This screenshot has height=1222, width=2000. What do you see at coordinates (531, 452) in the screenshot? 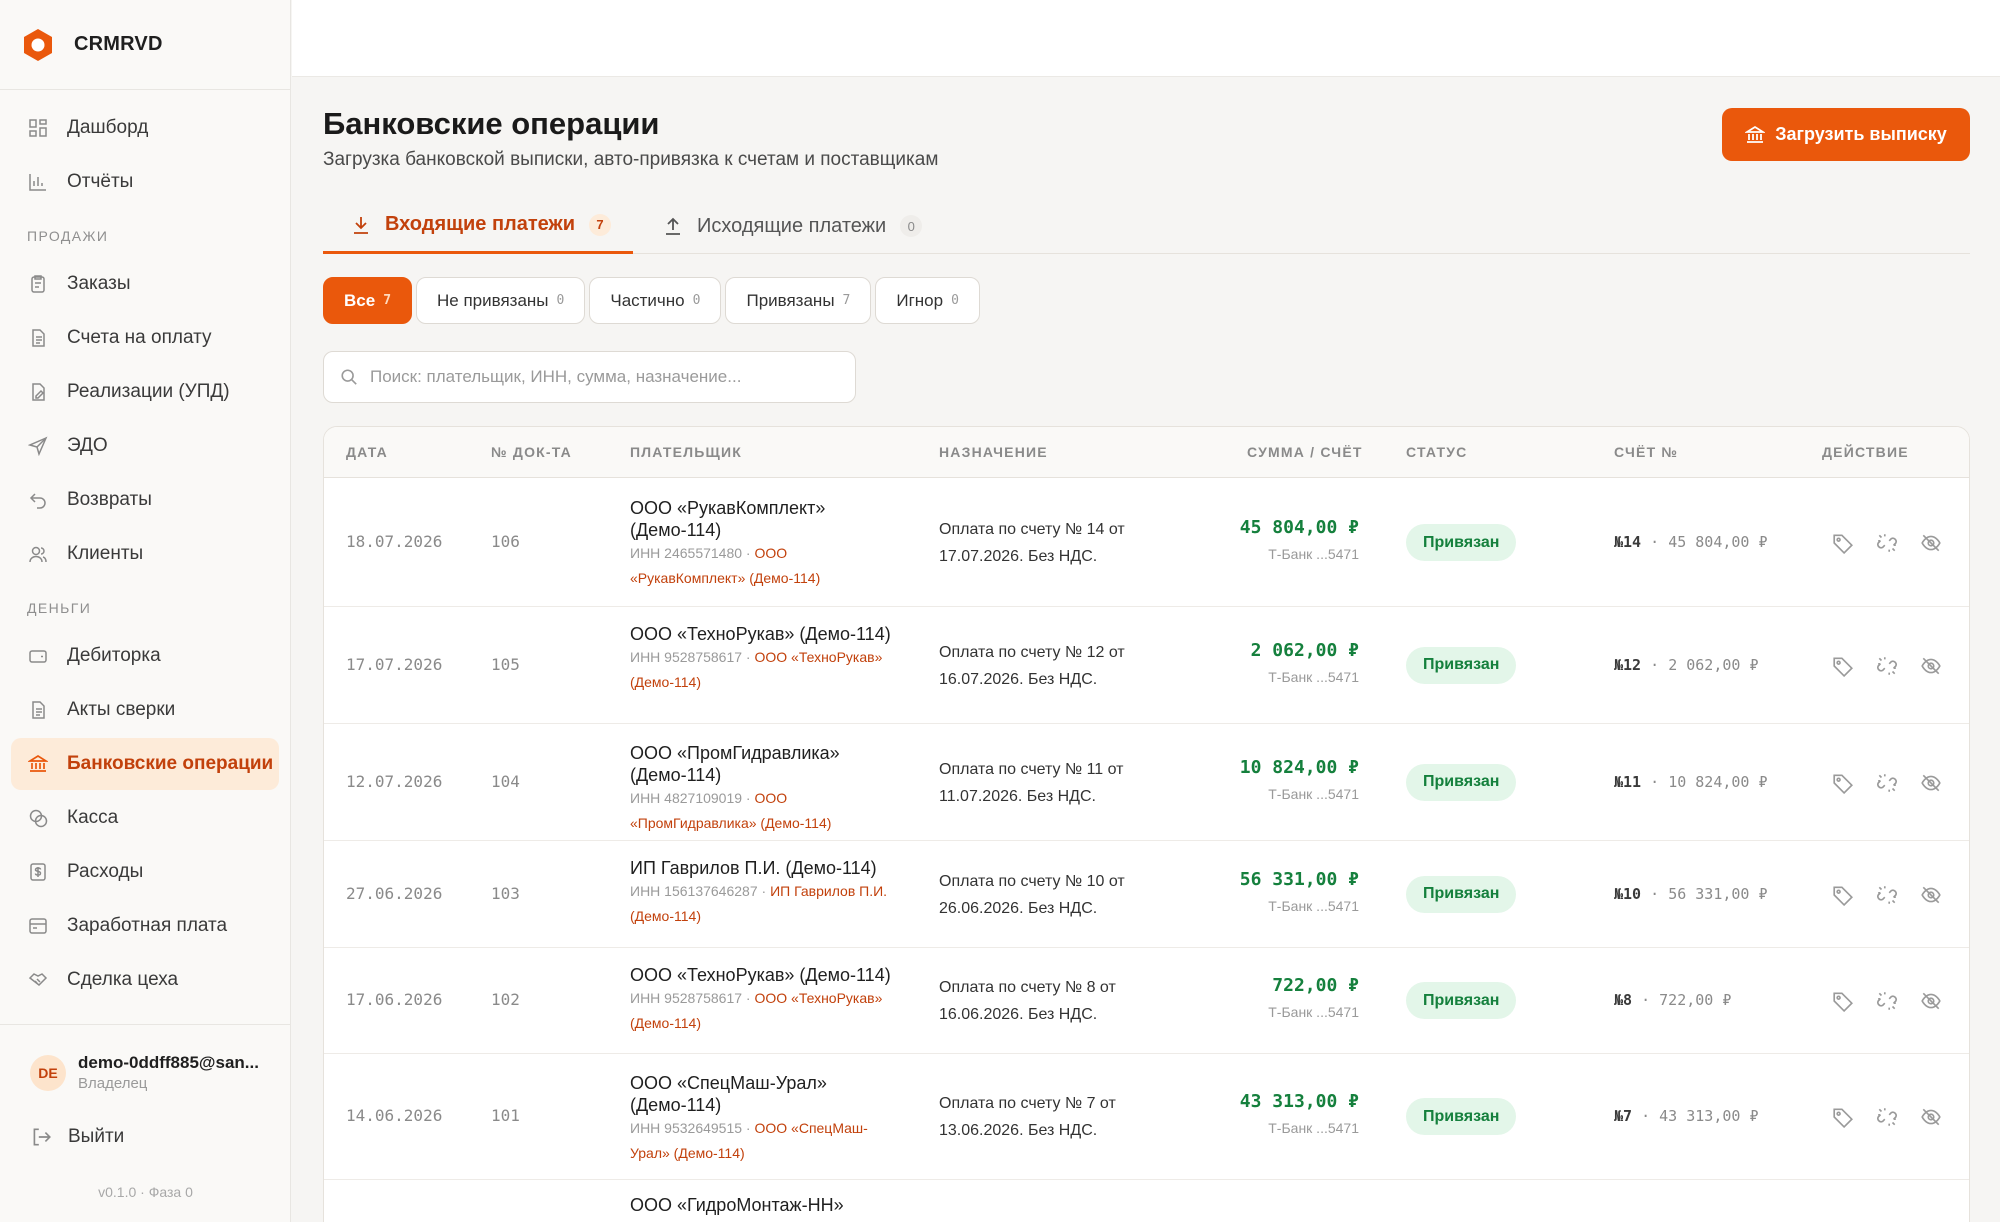
I see `column-header-doc-number: № ДОК-ТА` at bounding box center [531, 452].